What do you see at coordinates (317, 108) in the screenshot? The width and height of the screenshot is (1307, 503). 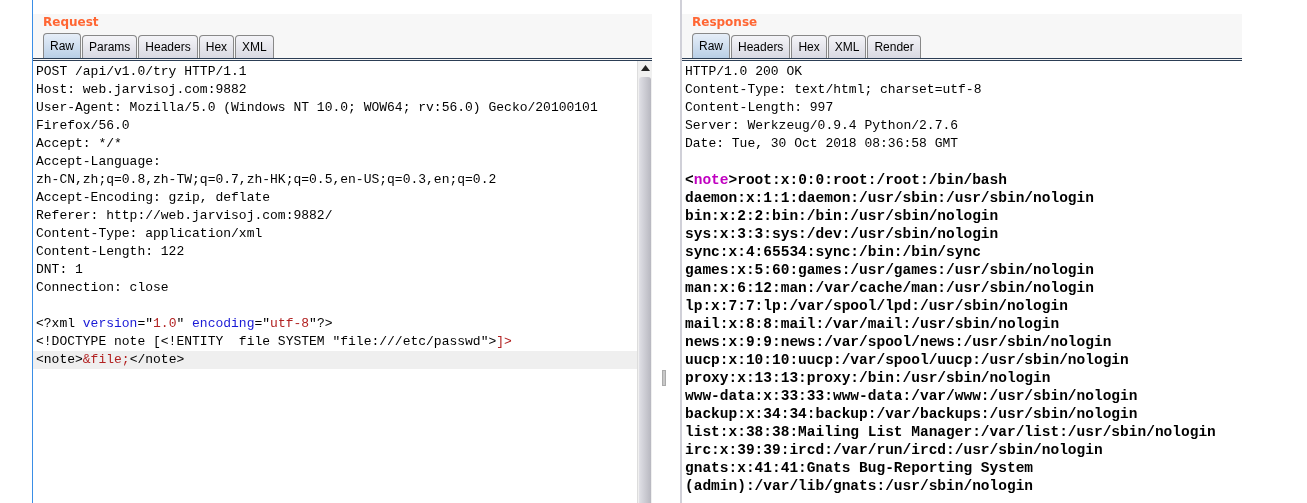 I see `code-line: User-Agent: Mozilla/5.0 (Windows NT 10.0; WOW64; rv:56.0) Gecko/20100101` at bounding box center [317, 108].